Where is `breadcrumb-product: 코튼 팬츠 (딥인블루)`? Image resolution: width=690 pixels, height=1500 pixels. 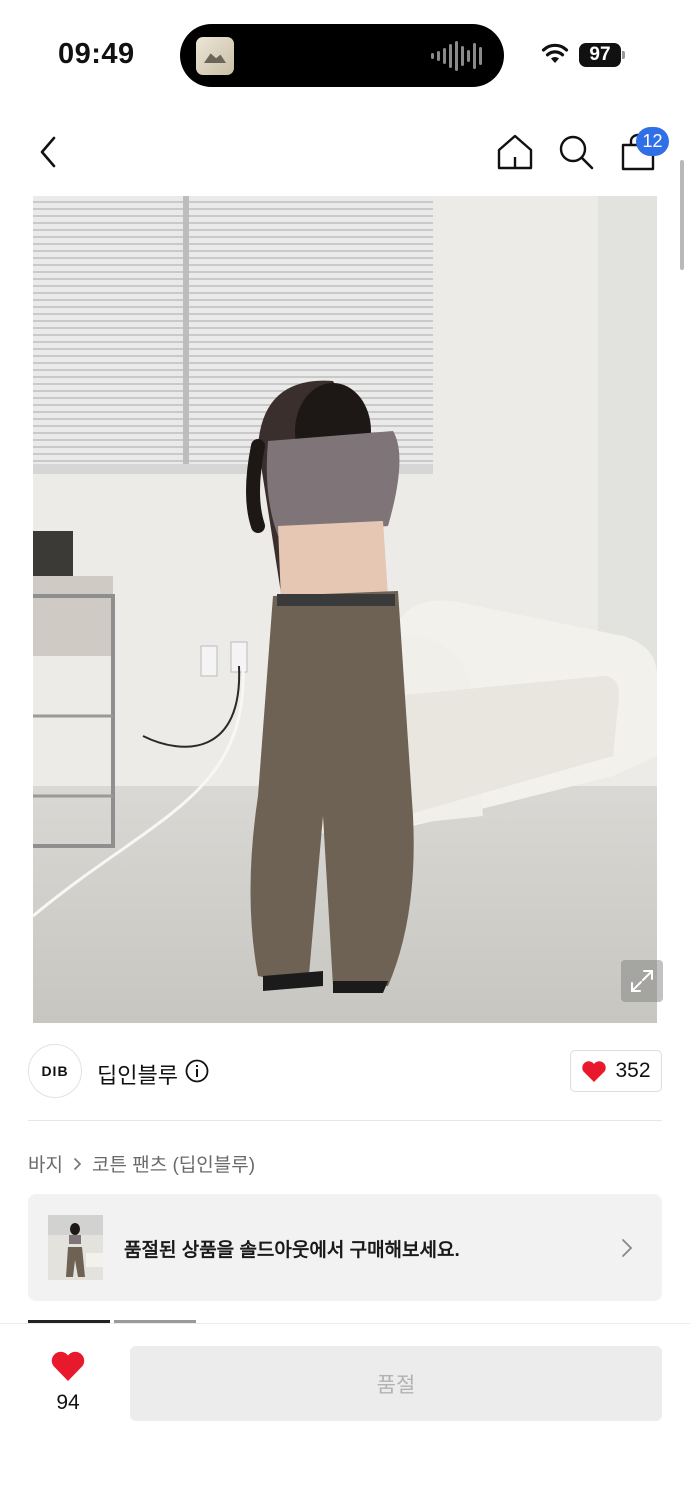
breadcrumb-product: 코튼 팬츠 (딥인블루) is located at coordinates (173, 1163).